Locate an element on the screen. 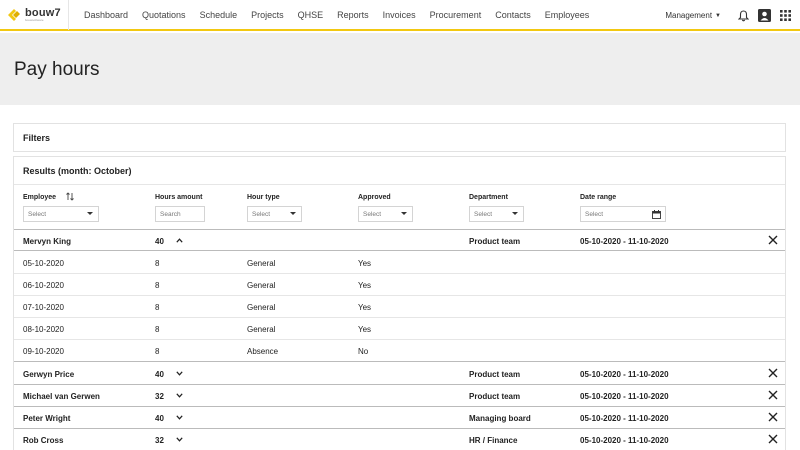 The height and width of the screenshot is (450, 800). entry-approved: No is located at coordinates (363, 351).